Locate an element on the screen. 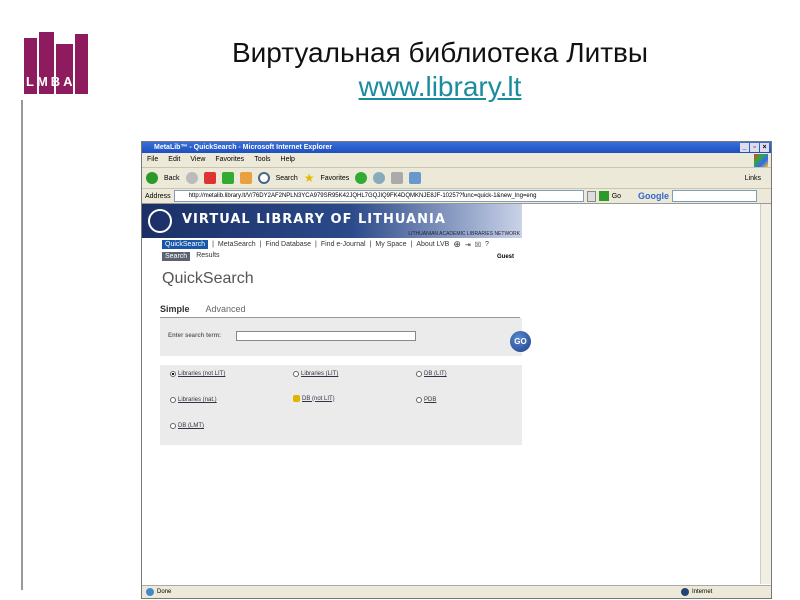 Image resolution: width=800 pixels, height=600 pixels. option-label: DB (not LIT) is located at coordinates (318, 399).